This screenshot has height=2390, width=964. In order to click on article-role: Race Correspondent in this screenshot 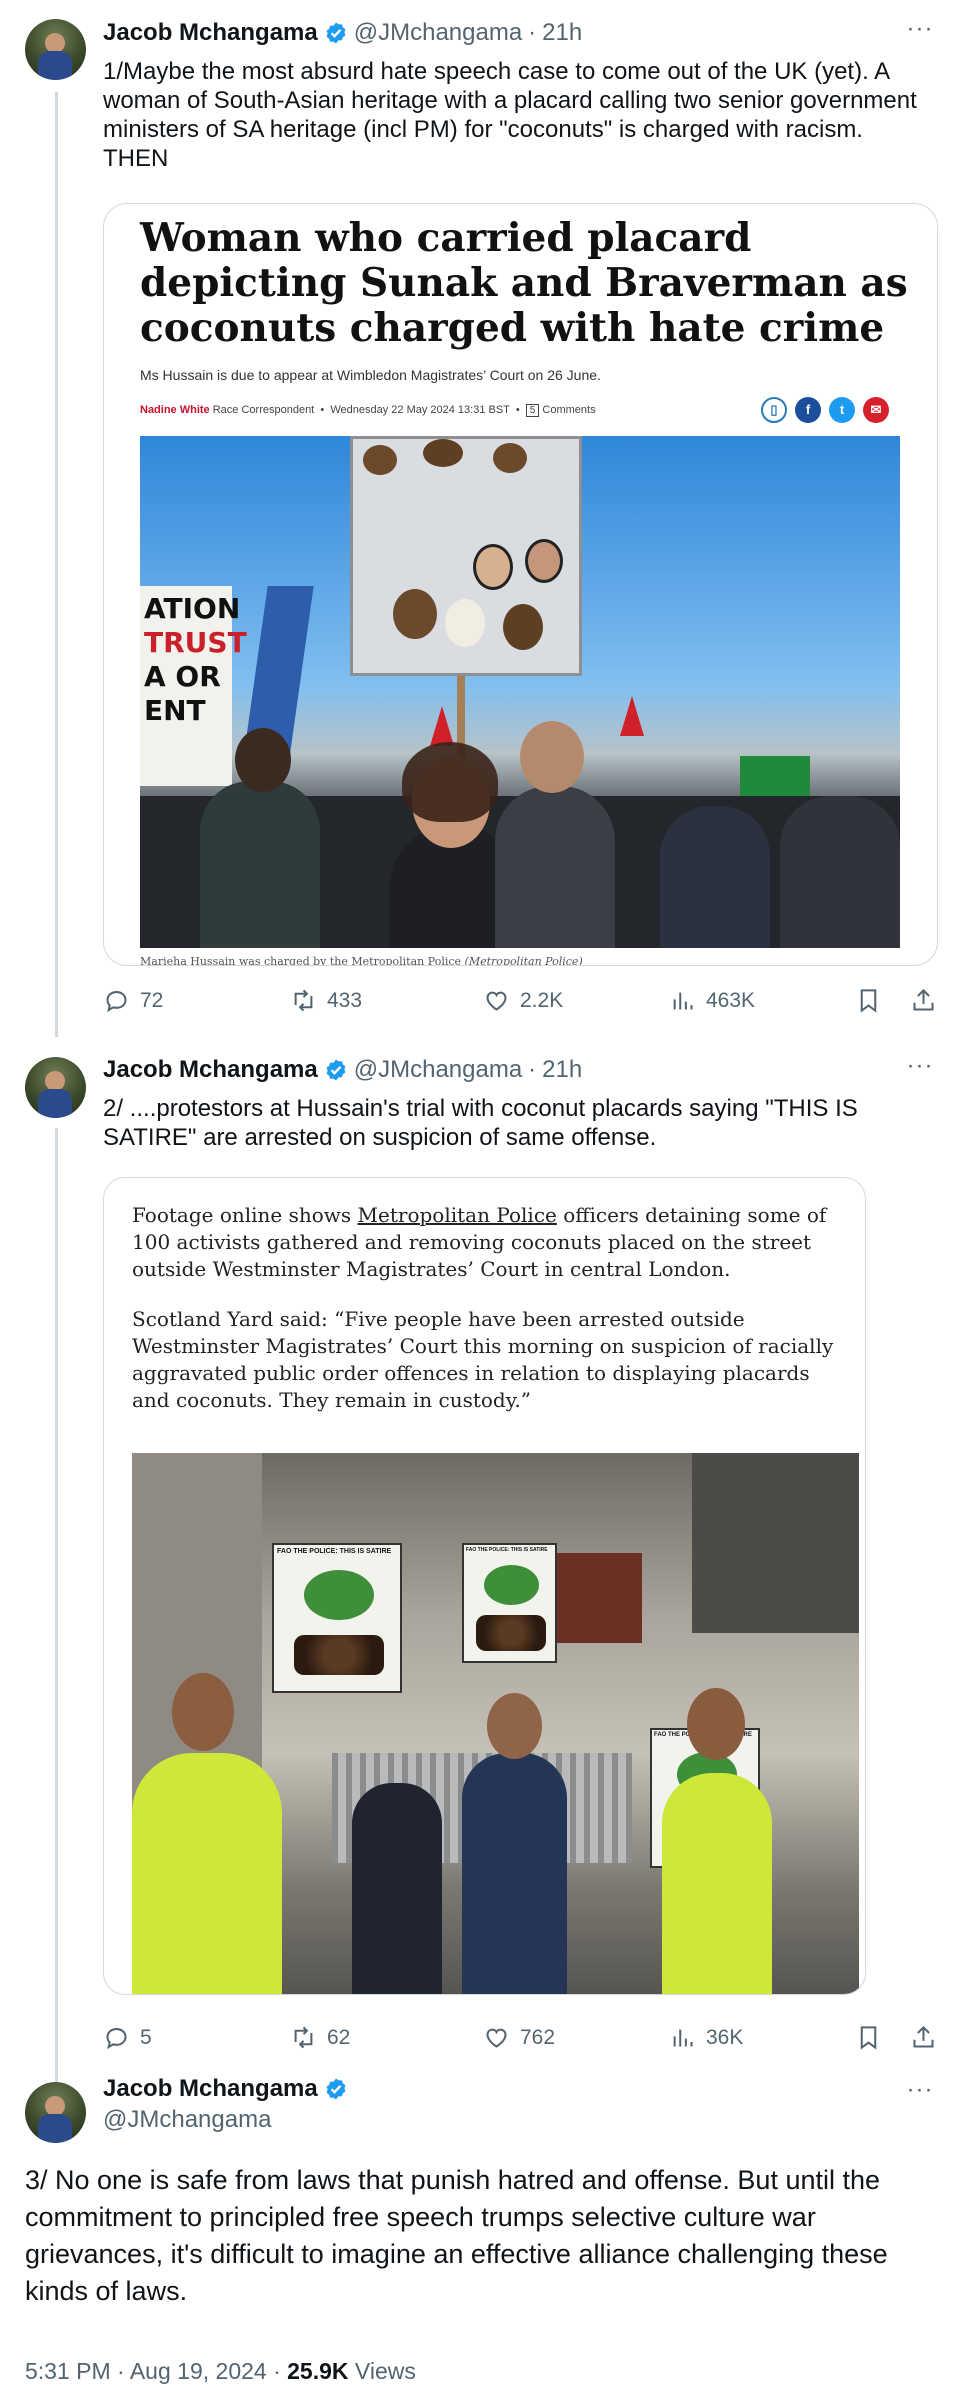, I will do `click(263, 410)`.